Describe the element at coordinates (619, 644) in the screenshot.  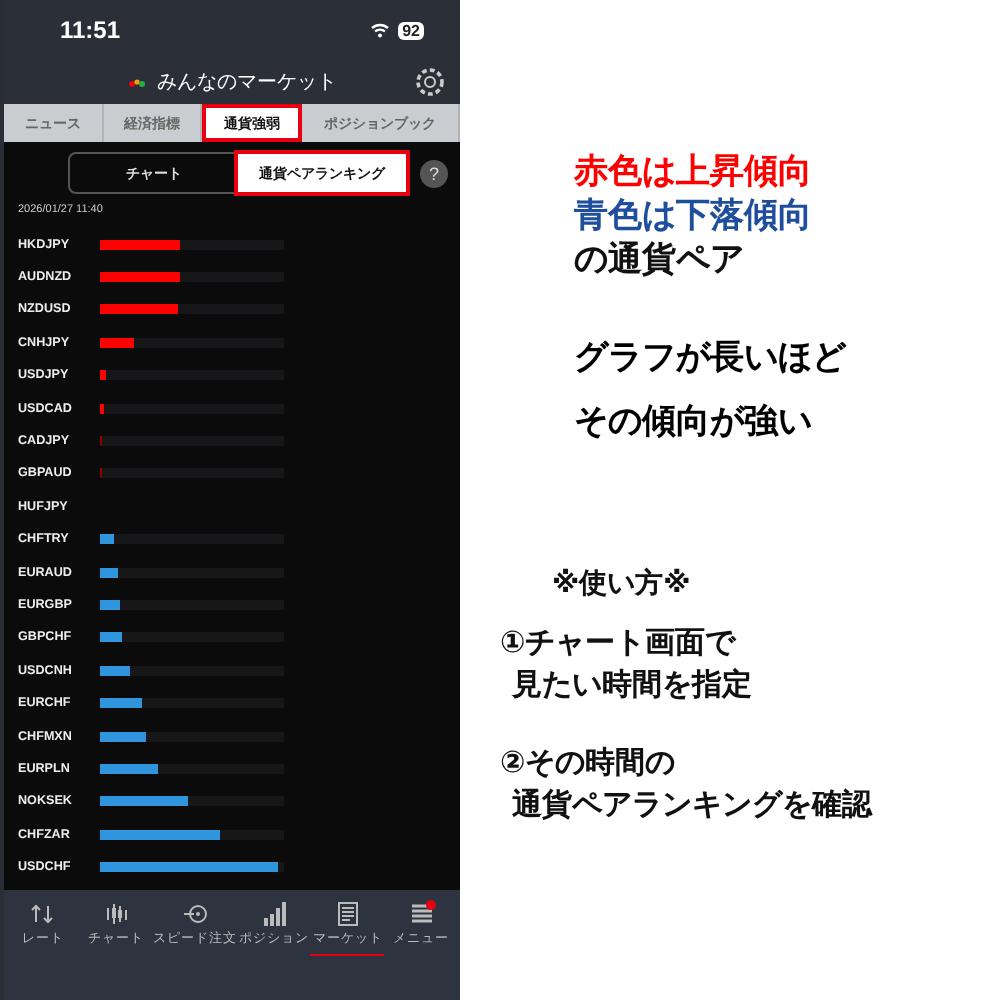
I see `step-text: ①チャート画面で` at that location.